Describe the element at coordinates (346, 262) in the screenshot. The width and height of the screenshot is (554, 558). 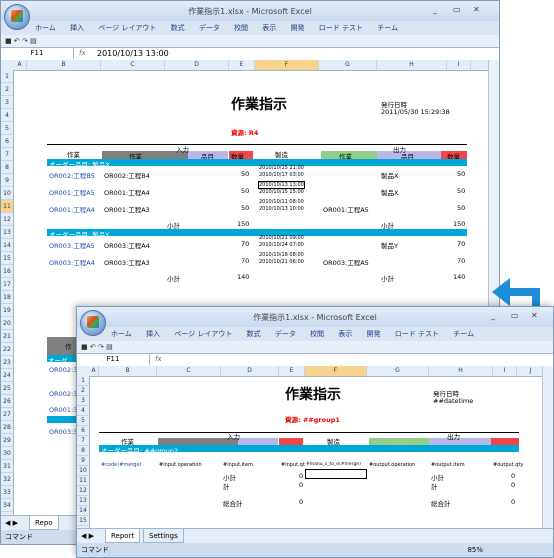
I see `out-op-cell: OR003:工程A5` at that location.